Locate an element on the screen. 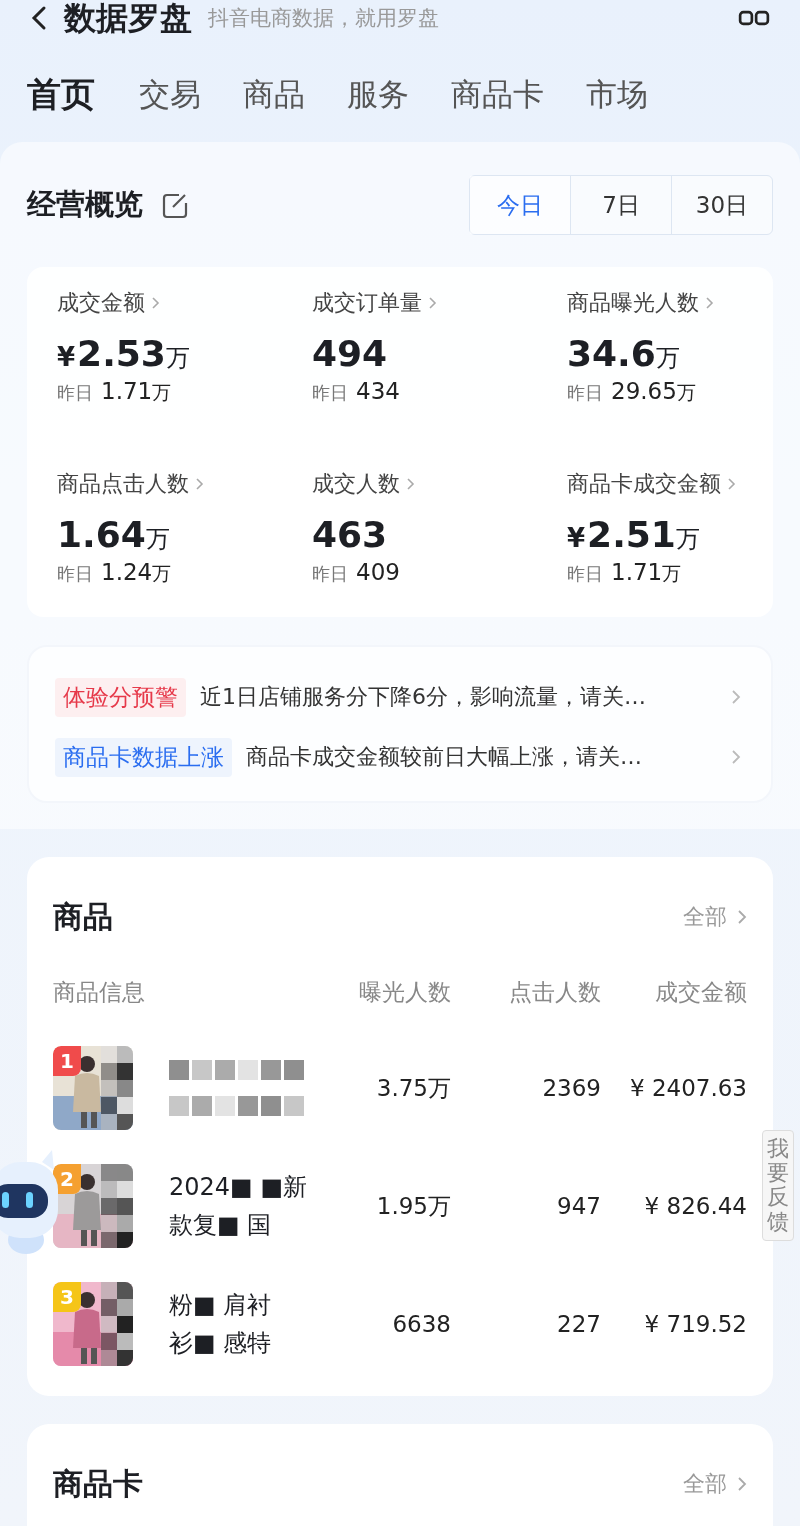  metric-value: 1.64万 is located at coordinates (113, 534).